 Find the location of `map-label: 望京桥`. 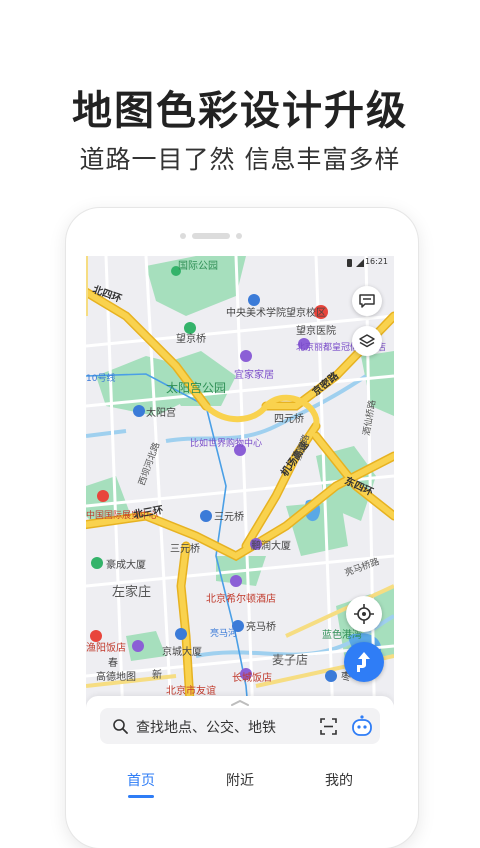

map-label: 望京桥 is located at coordinates (191, 338).